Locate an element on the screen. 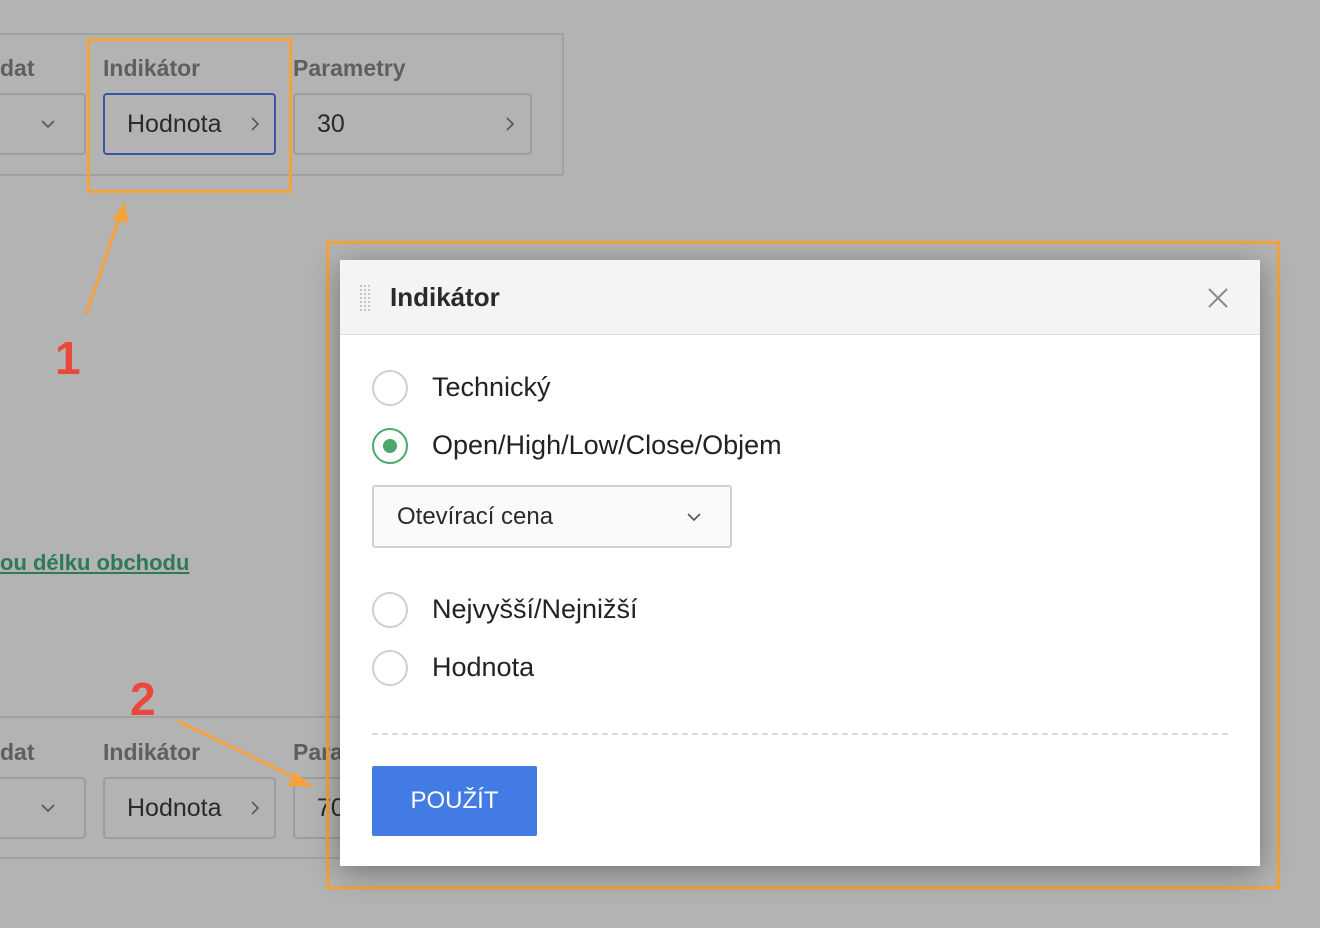  price-type-value: Otevírací cena is located at coordinates (475, 516).